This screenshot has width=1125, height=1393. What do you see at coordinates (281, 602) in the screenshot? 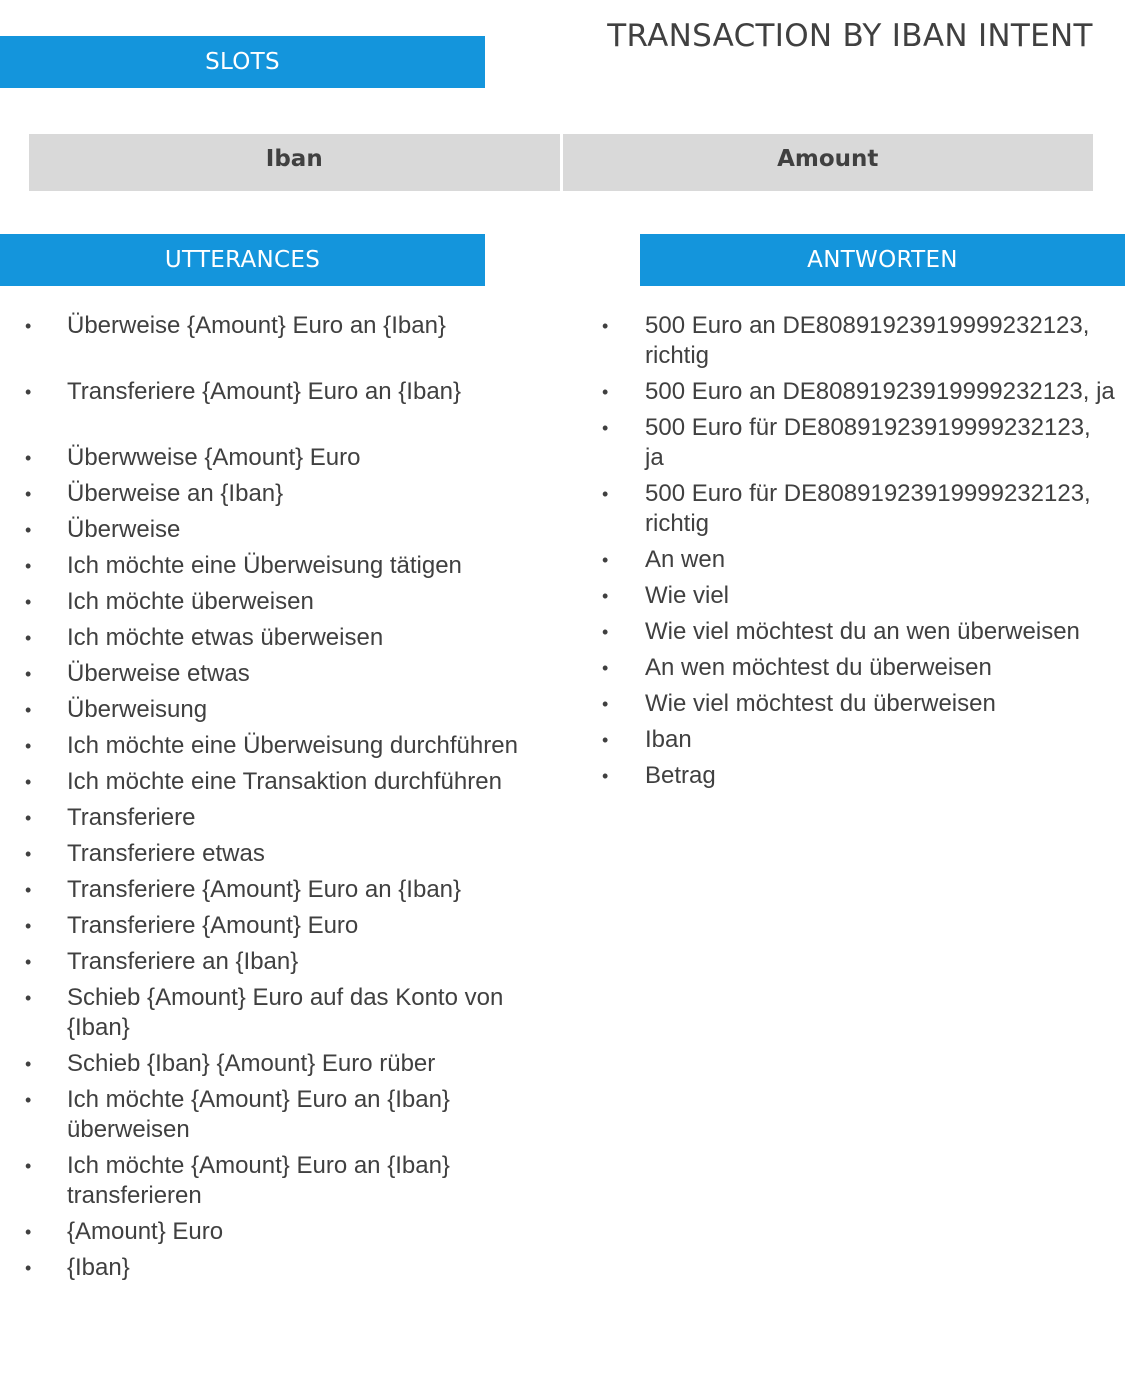
I see `list-item: Ich möchte überweisen` at bounding box center [281, 602].